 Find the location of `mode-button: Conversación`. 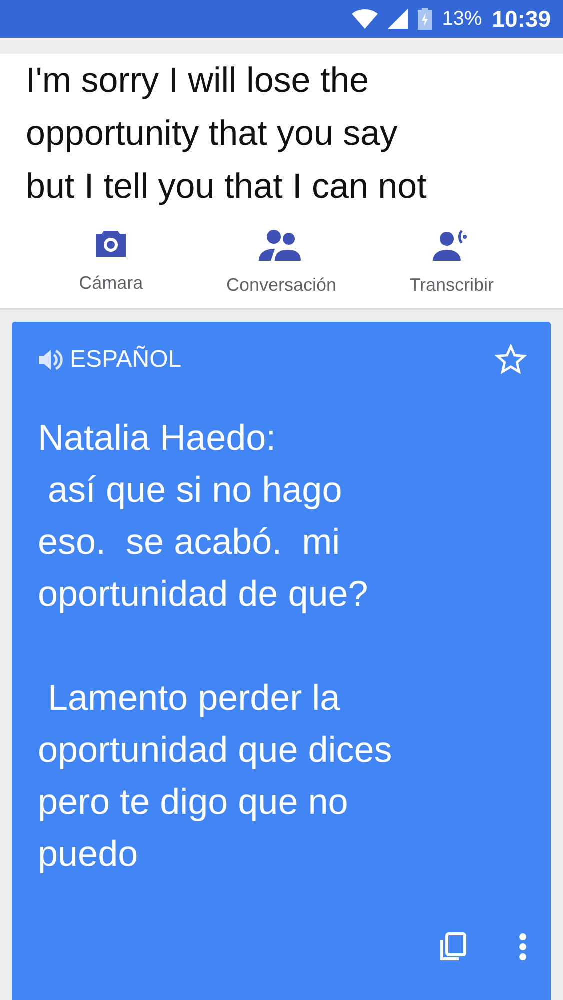

mode-button: Conversación is located at coordinates (281, 262).